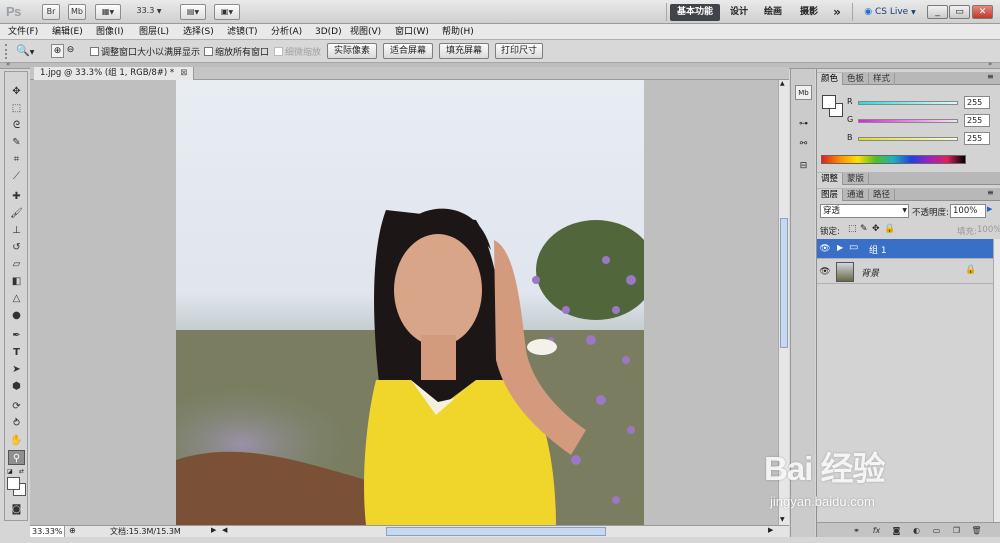 Image resolution: width=1000 pixels, height=543 pixels. What do you see at coordinates (16, 247) in the screenshot?
I see `history-brush-tool: ↺` at bounding box center [16, 247].